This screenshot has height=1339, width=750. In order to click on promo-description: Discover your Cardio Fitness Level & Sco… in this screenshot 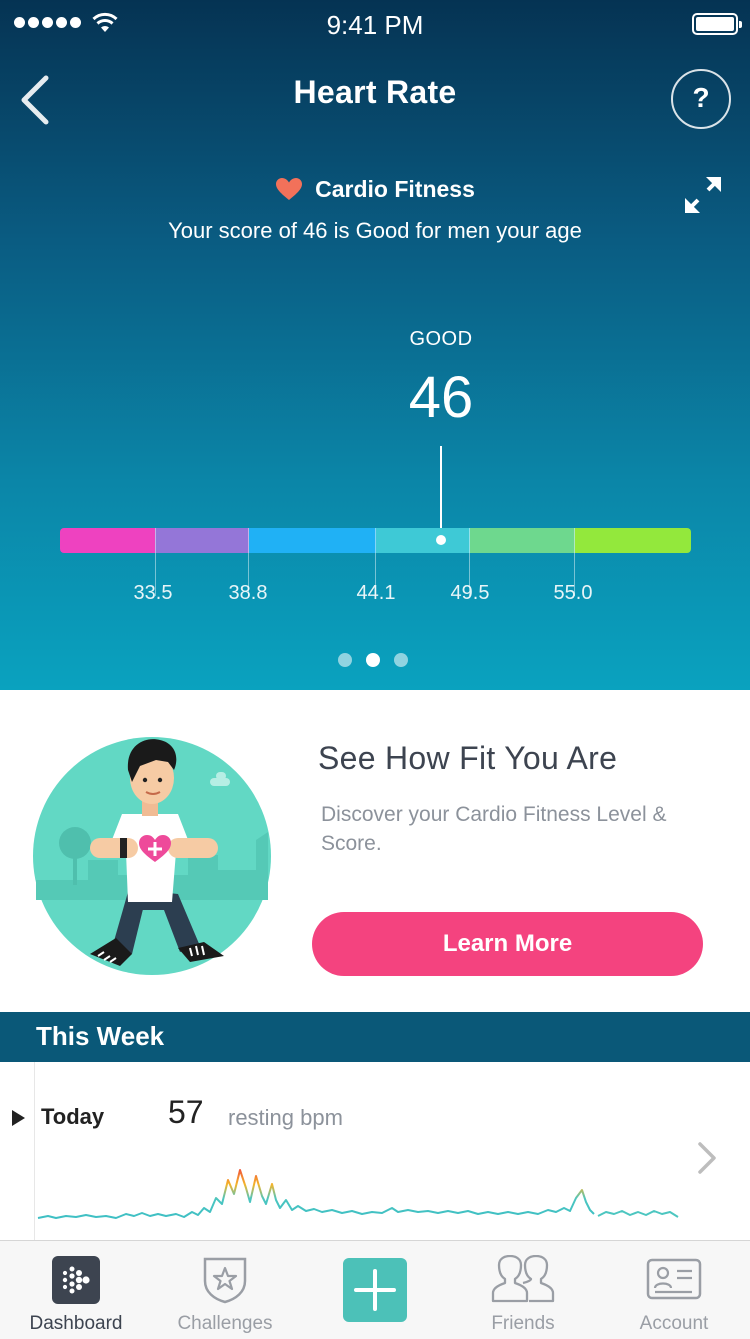, I will do `click(494, 829)`.